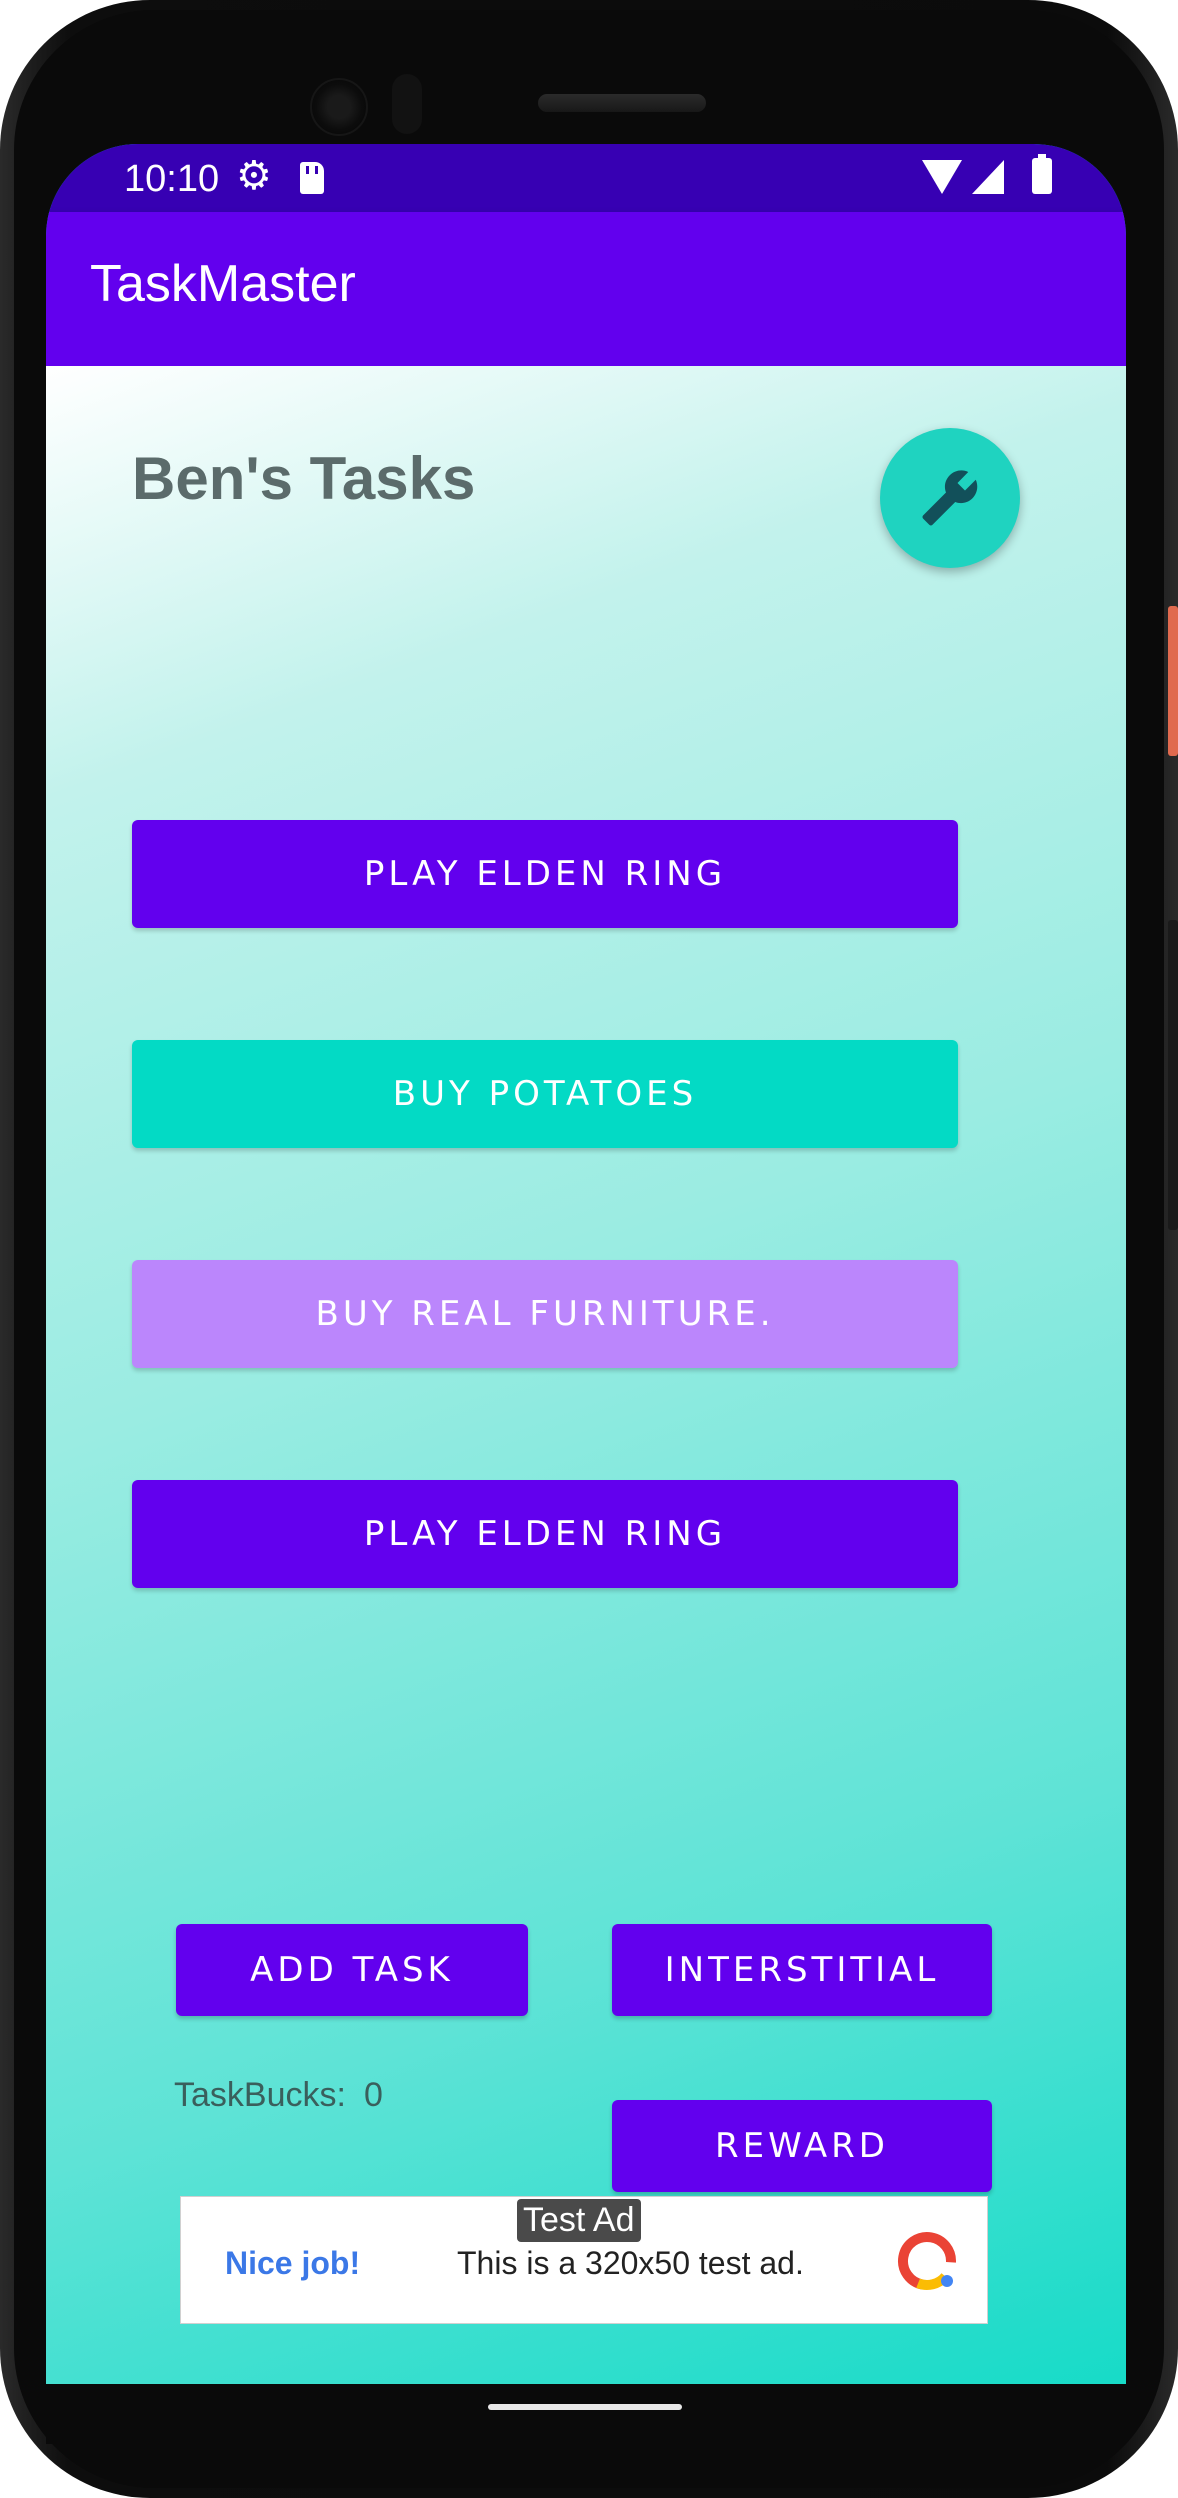 The height and width of the screenshot is (2498, 1178). Describe the element at coordinates (622, 103) in the screenshot. I see `earpiece-speaker` at that location.